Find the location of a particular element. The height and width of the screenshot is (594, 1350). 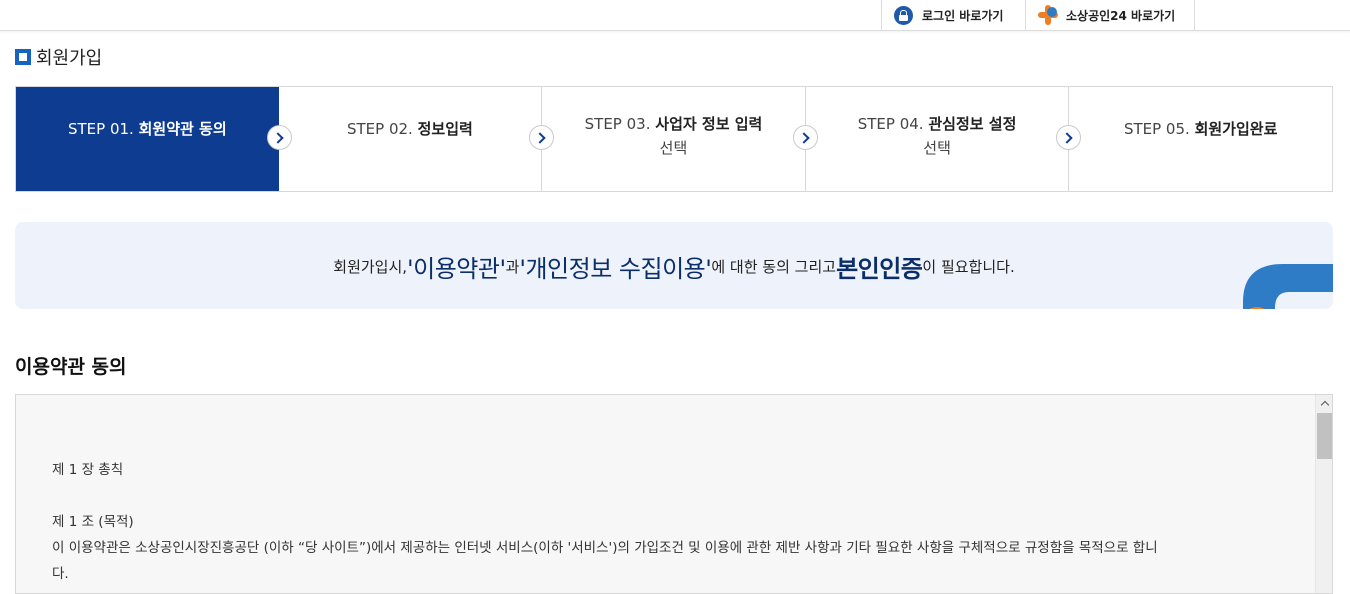

step-5-label: STEP 05. 회원가입완료 is located at coordinates (1200, 129).